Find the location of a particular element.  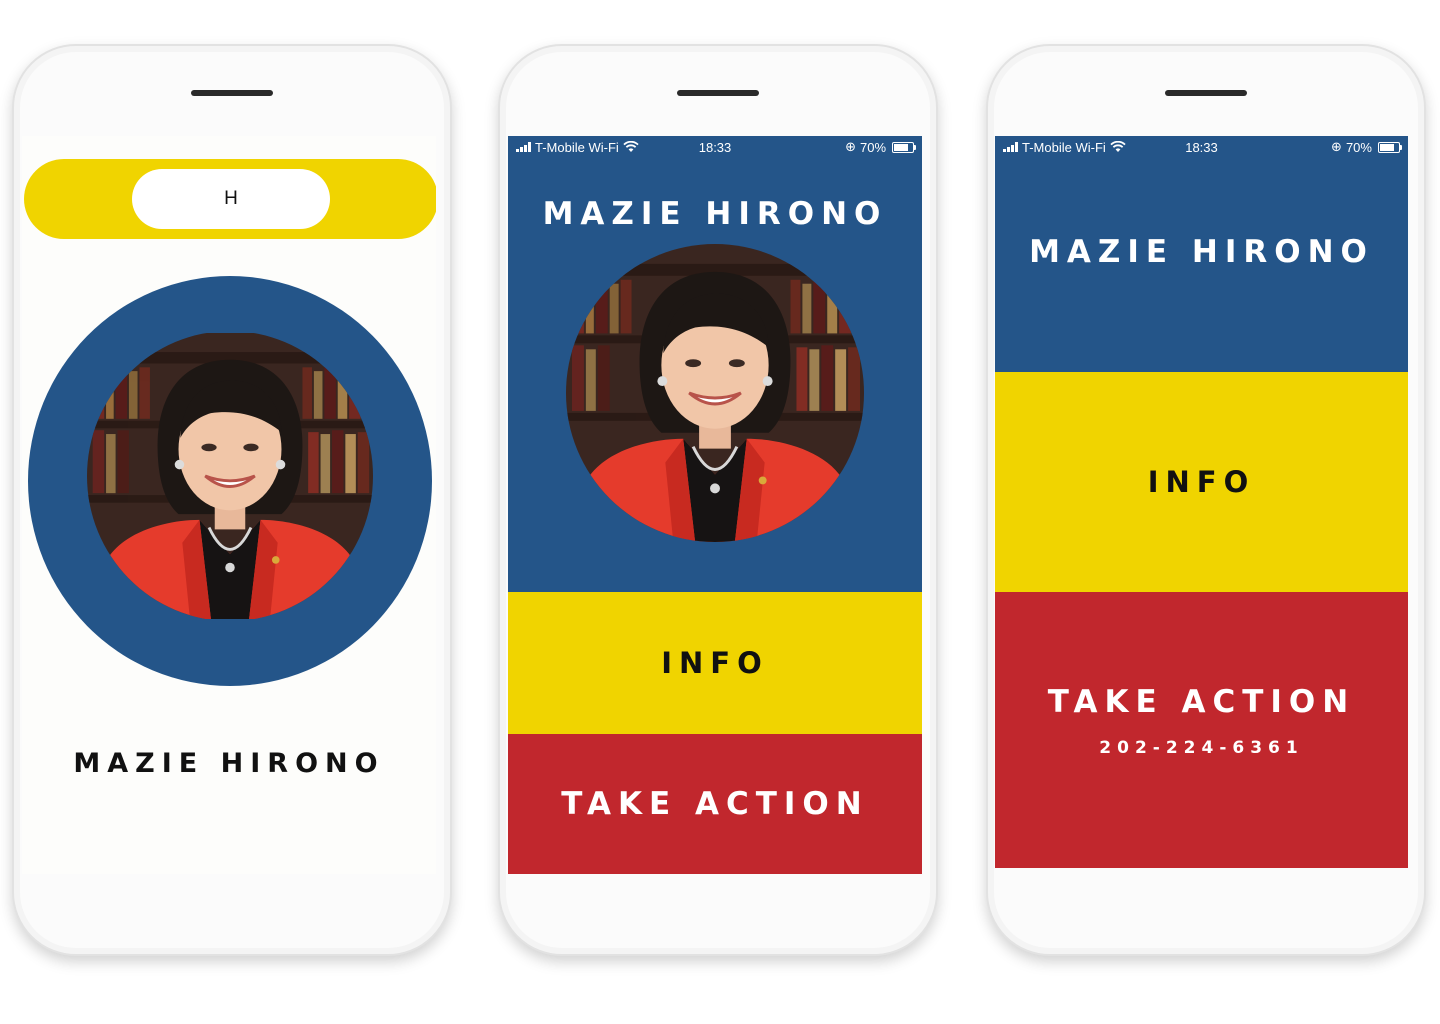

action-header: T-Mobile Wi-Fi 18:33 ⊕ 70% MAZIE HIRONO is located at coordinates (1201, 254).